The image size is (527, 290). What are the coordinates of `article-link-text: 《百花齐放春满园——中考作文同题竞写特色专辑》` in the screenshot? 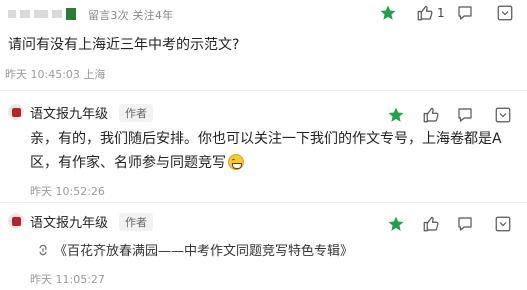 It's located at (203, 249).